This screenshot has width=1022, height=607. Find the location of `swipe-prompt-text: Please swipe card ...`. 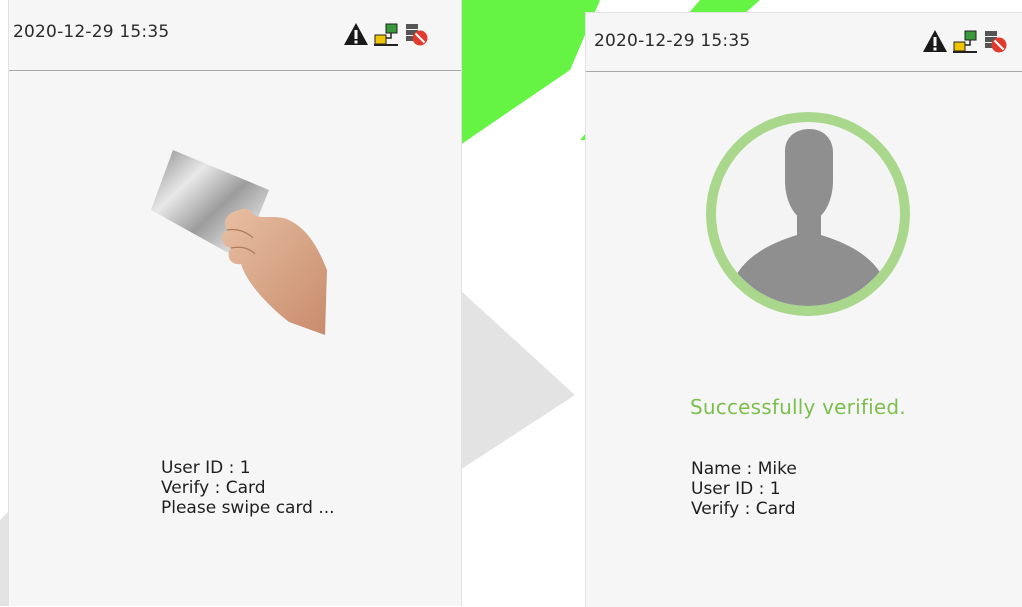

swipe-prompt-text: Please swipe card ... is located at coordinates (248, 508).